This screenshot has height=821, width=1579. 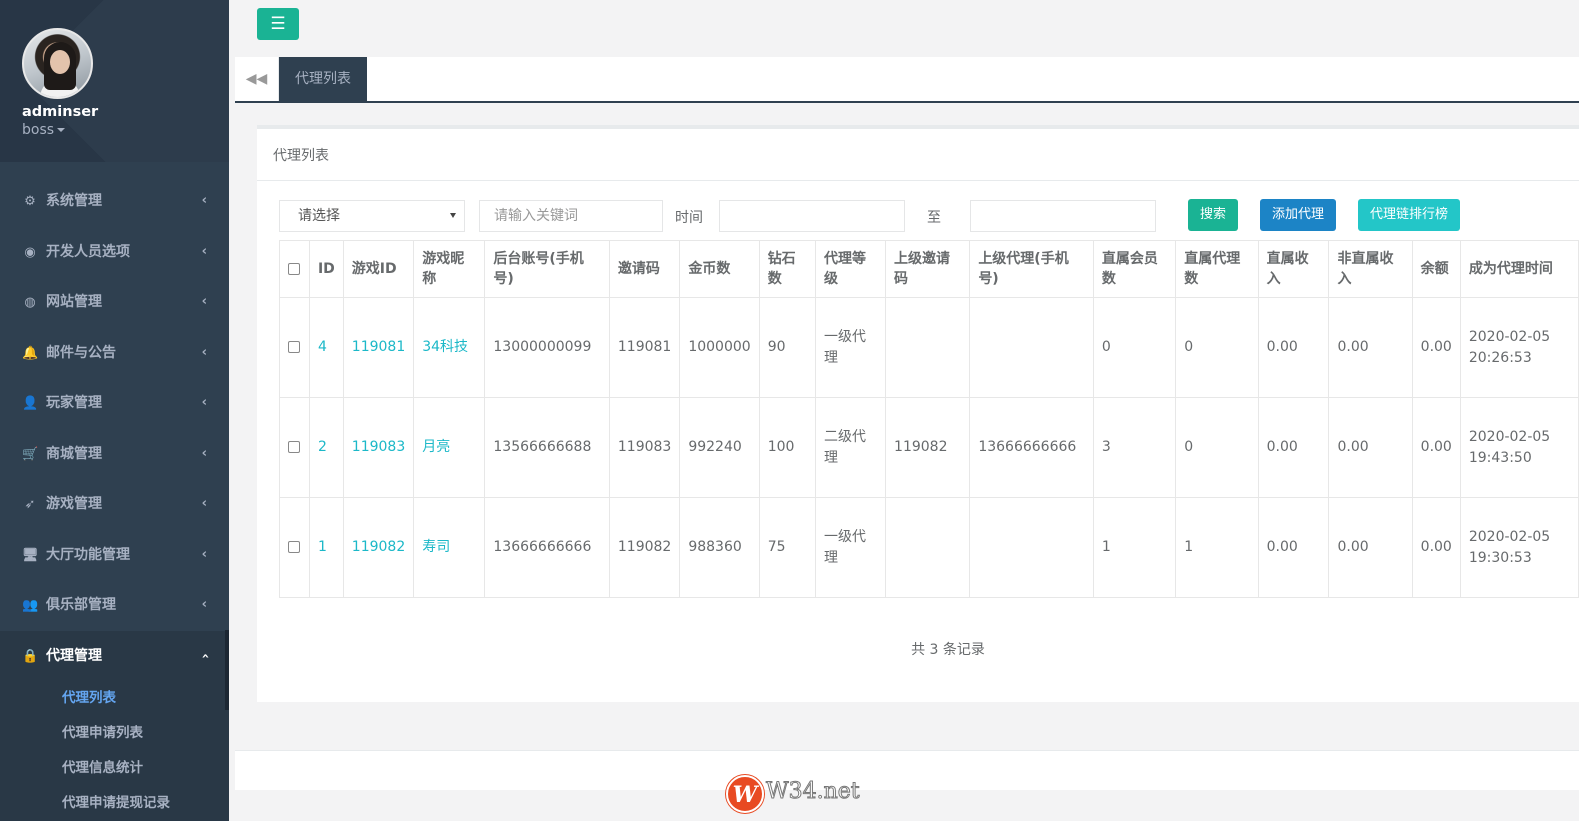 What do you see at coordinates (114, 768) in the screenshot?
I see `sidebar-subitem-agent-stats: 代理信息统计` at bounding box center [114, 768].